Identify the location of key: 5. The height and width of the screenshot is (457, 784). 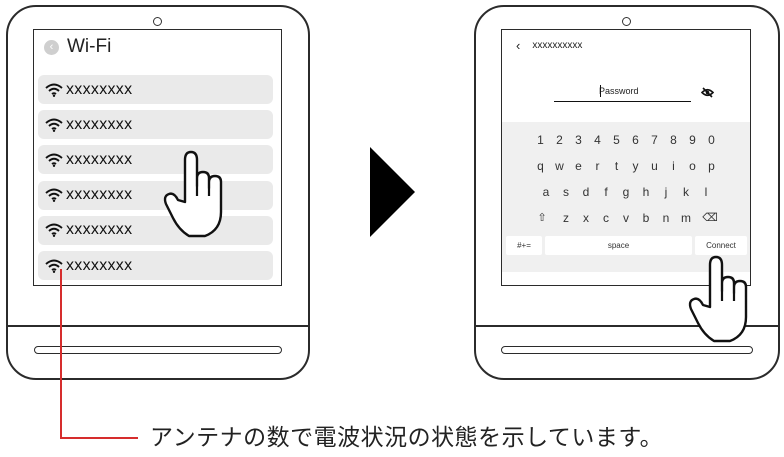
(616, 140).